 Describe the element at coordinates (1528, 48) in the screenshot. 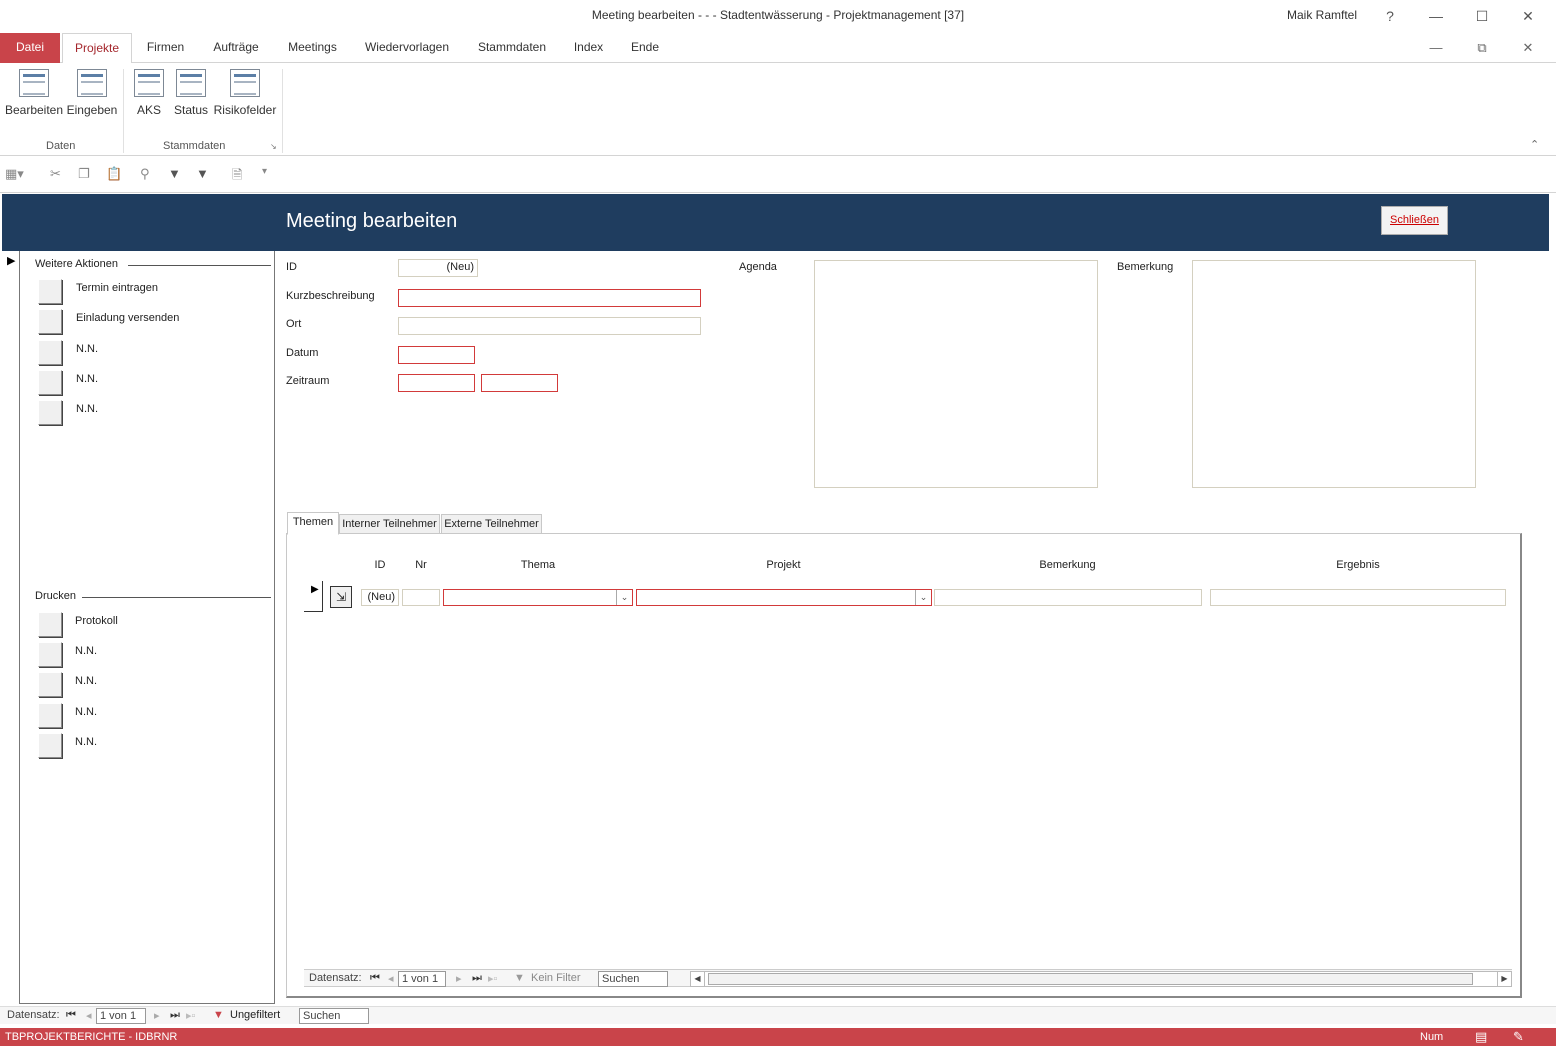

I see `mdi-close-icon: ✕` at that location.